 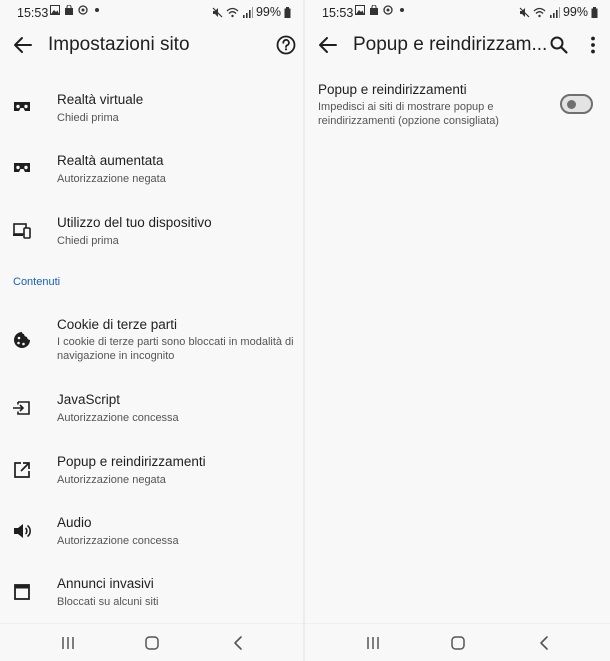 I want to click on setting-item-subtitle: Bloccati su alcuni siti, so click(x=108, y=602).